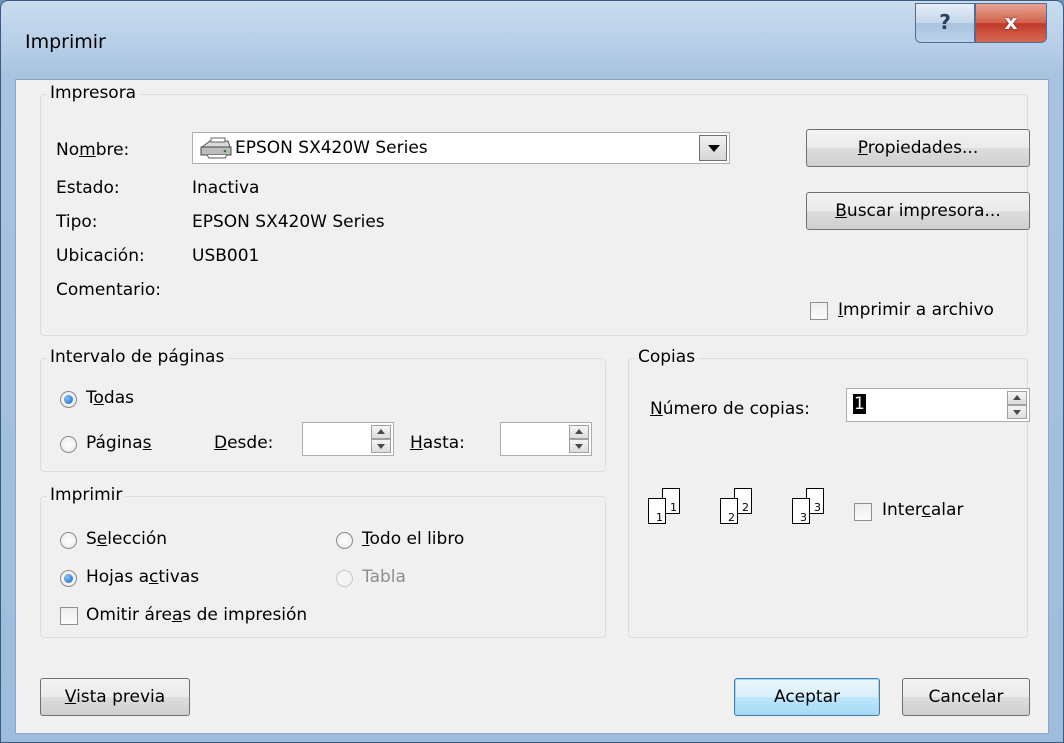 The height and width of the screenshot is (743, 1064). What do you see at coordinates (142, 577) in the screenshot?
I see `active-sheets-label: Hojas activas` at bounding box center [142, 577].